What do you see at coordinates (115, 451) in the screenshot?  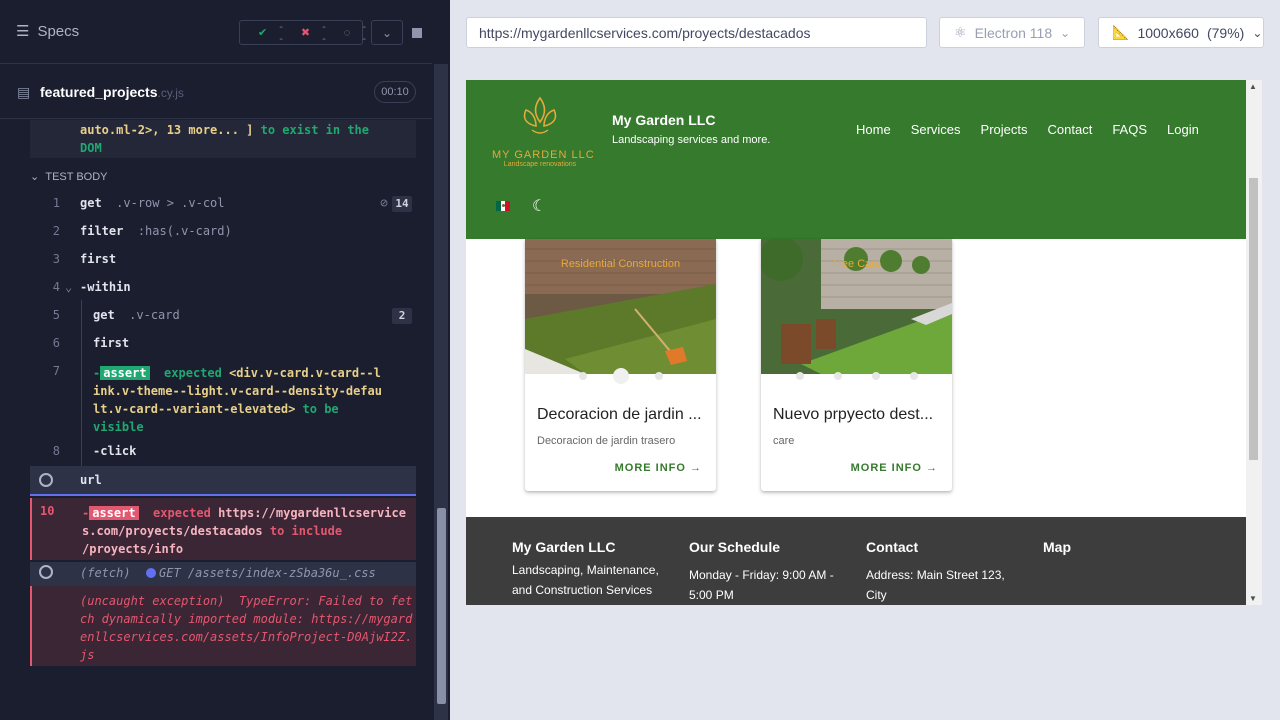 I see `command-name: -click` at bounding box center [115, 451].